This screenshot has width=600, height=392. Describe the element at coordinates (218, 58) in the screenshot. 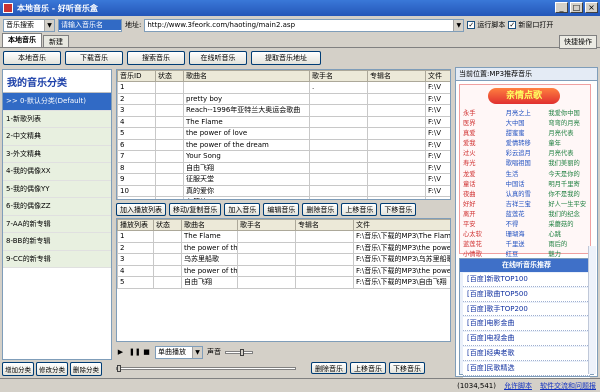

I see `online-music-button: 在线听音乐` at that location.